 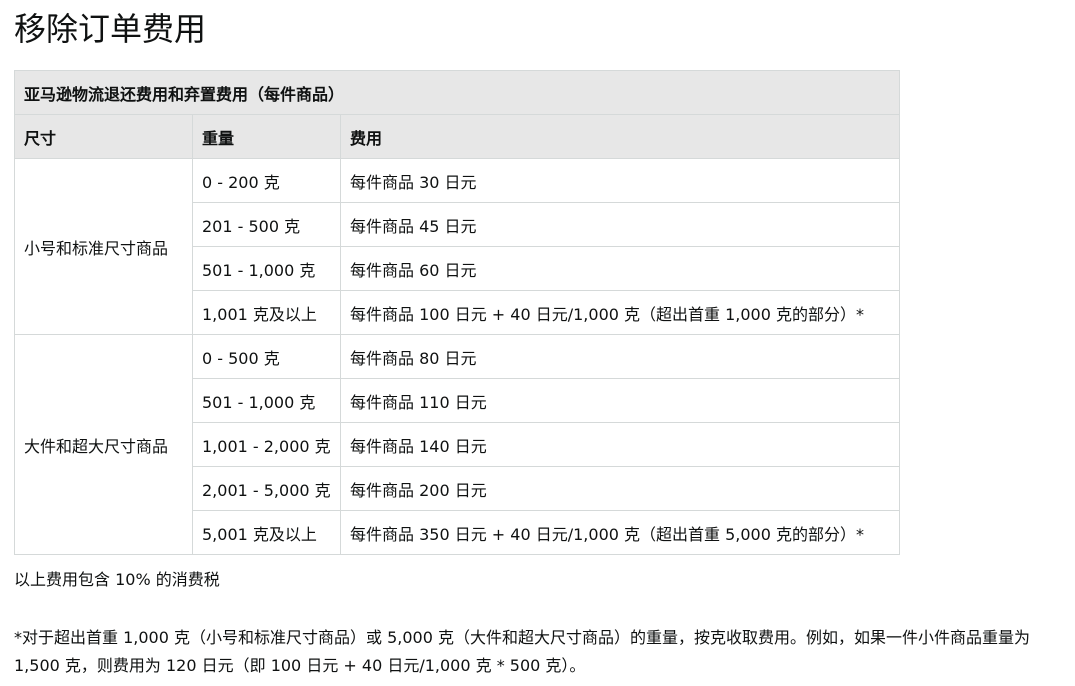 I want to click on page-title: 移除订单费用, so click(x=110, y=29).